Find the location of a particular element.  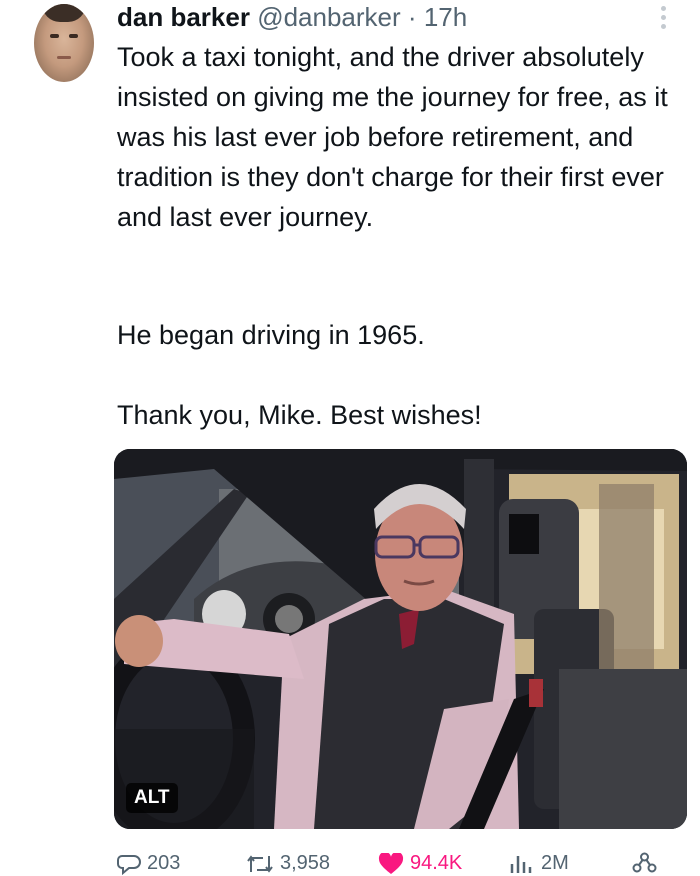

avatar is located at coordinates (64, 43).